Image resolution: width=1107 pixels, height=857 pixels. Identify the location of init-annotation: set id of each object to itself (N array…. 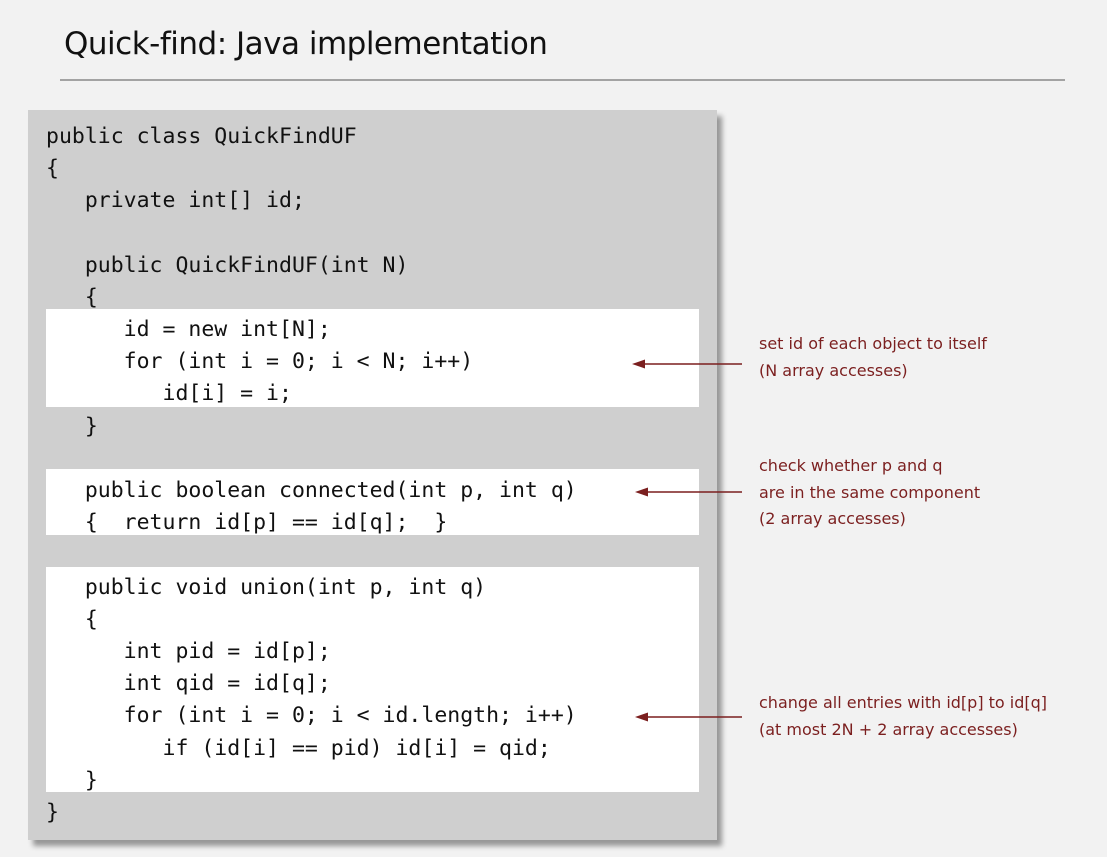
(873, 357).